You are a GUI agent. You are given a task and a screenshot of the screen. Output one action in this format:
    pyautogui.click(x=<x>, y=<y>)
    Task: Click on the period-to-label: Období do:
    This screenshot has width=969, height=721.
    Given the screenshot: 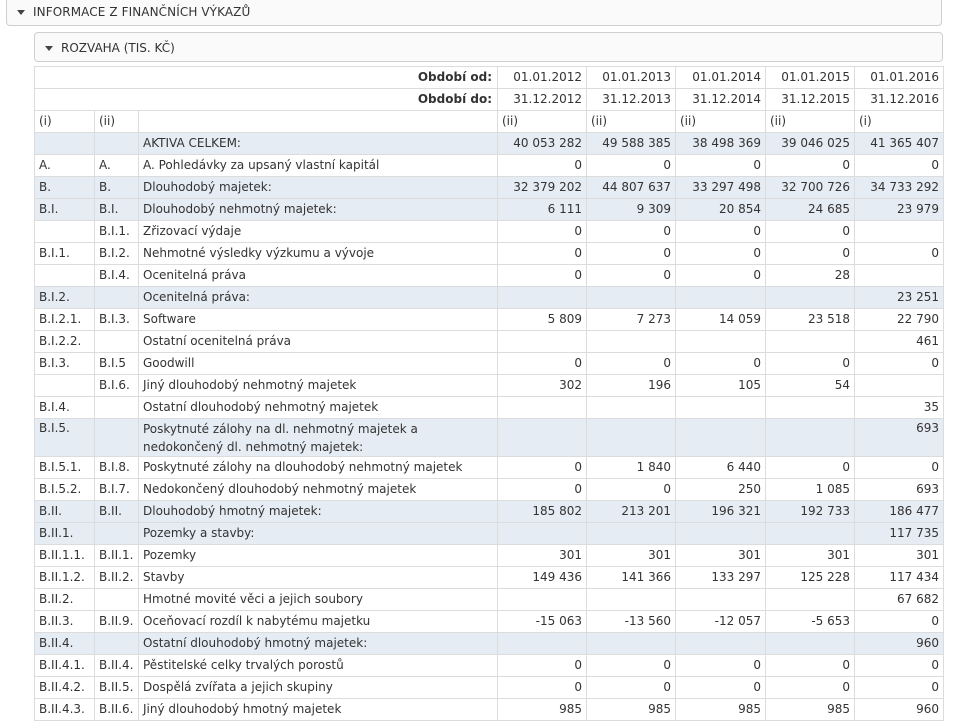 What is the action you would take?
    pyautogui.click(x=266, y=99)
    